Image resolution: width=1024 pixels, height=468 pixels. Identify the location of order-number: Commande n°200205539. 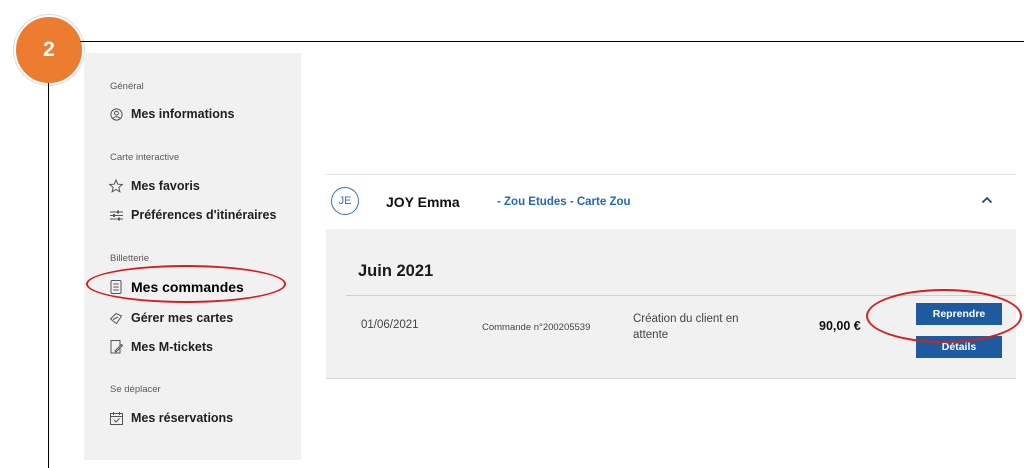
(536, 327).